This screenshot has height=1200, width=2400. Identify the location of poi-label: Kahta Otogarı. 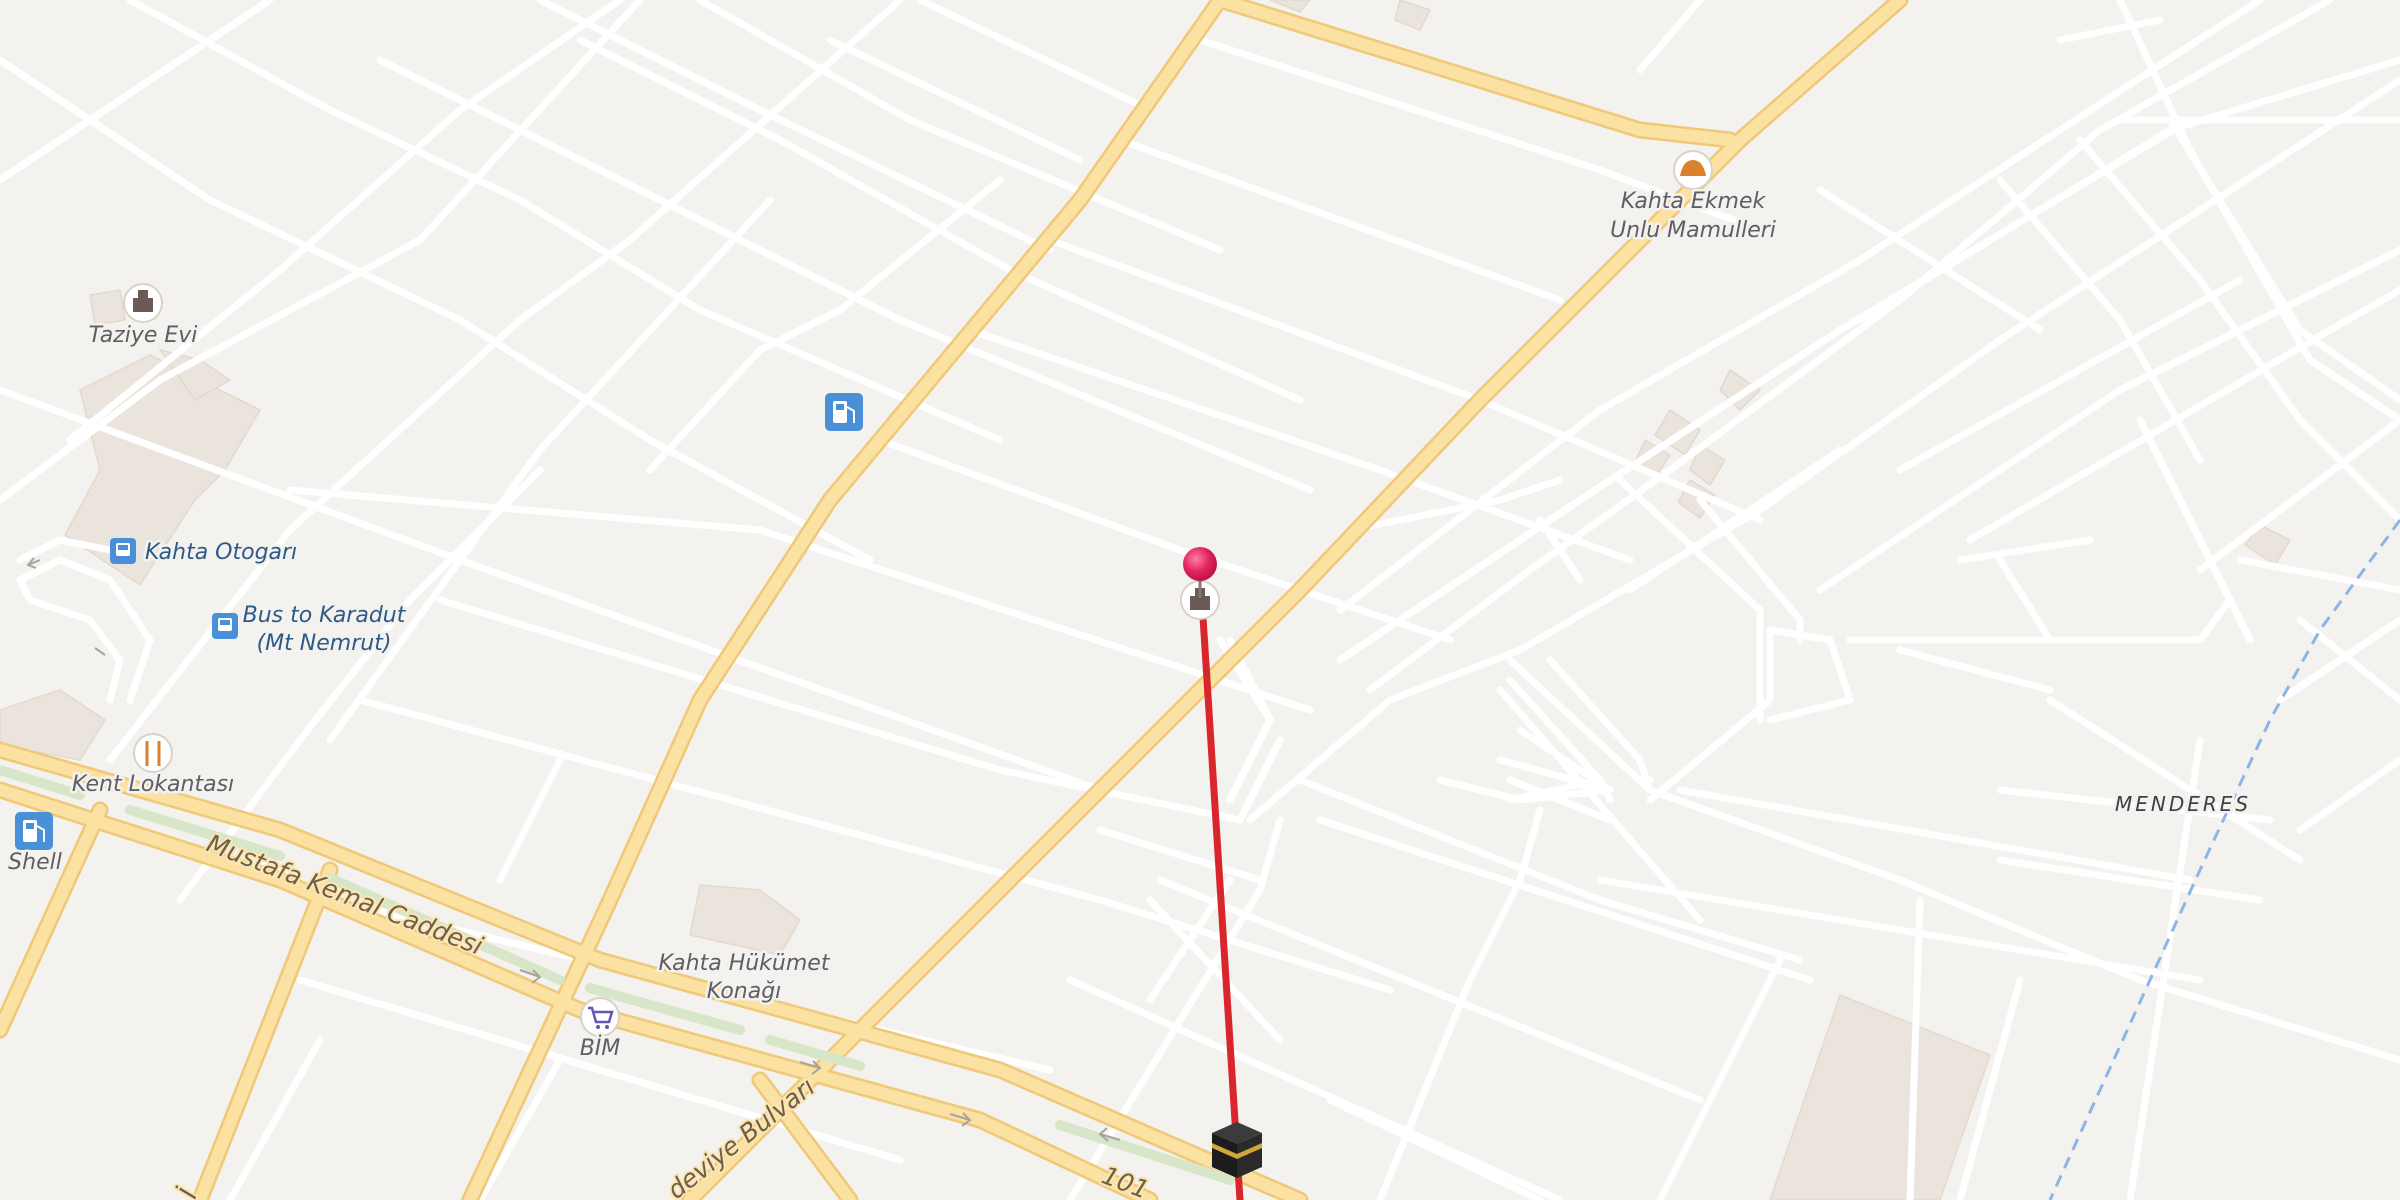
(221, 552).